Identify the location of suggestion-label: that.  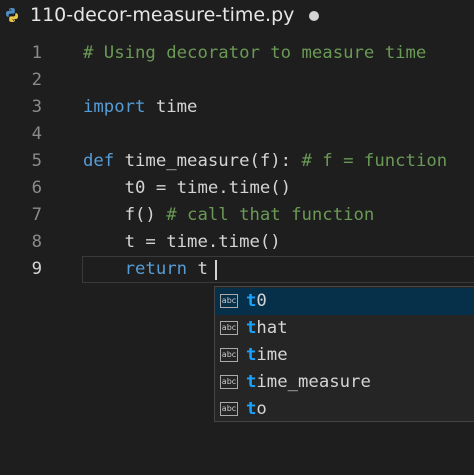
(267, 328).